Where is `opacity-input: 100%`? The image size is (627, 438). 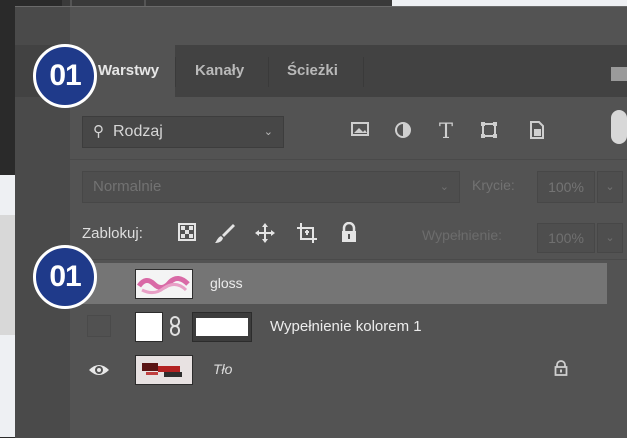 opacity-input: 100% is located at coordinates (566, 187).